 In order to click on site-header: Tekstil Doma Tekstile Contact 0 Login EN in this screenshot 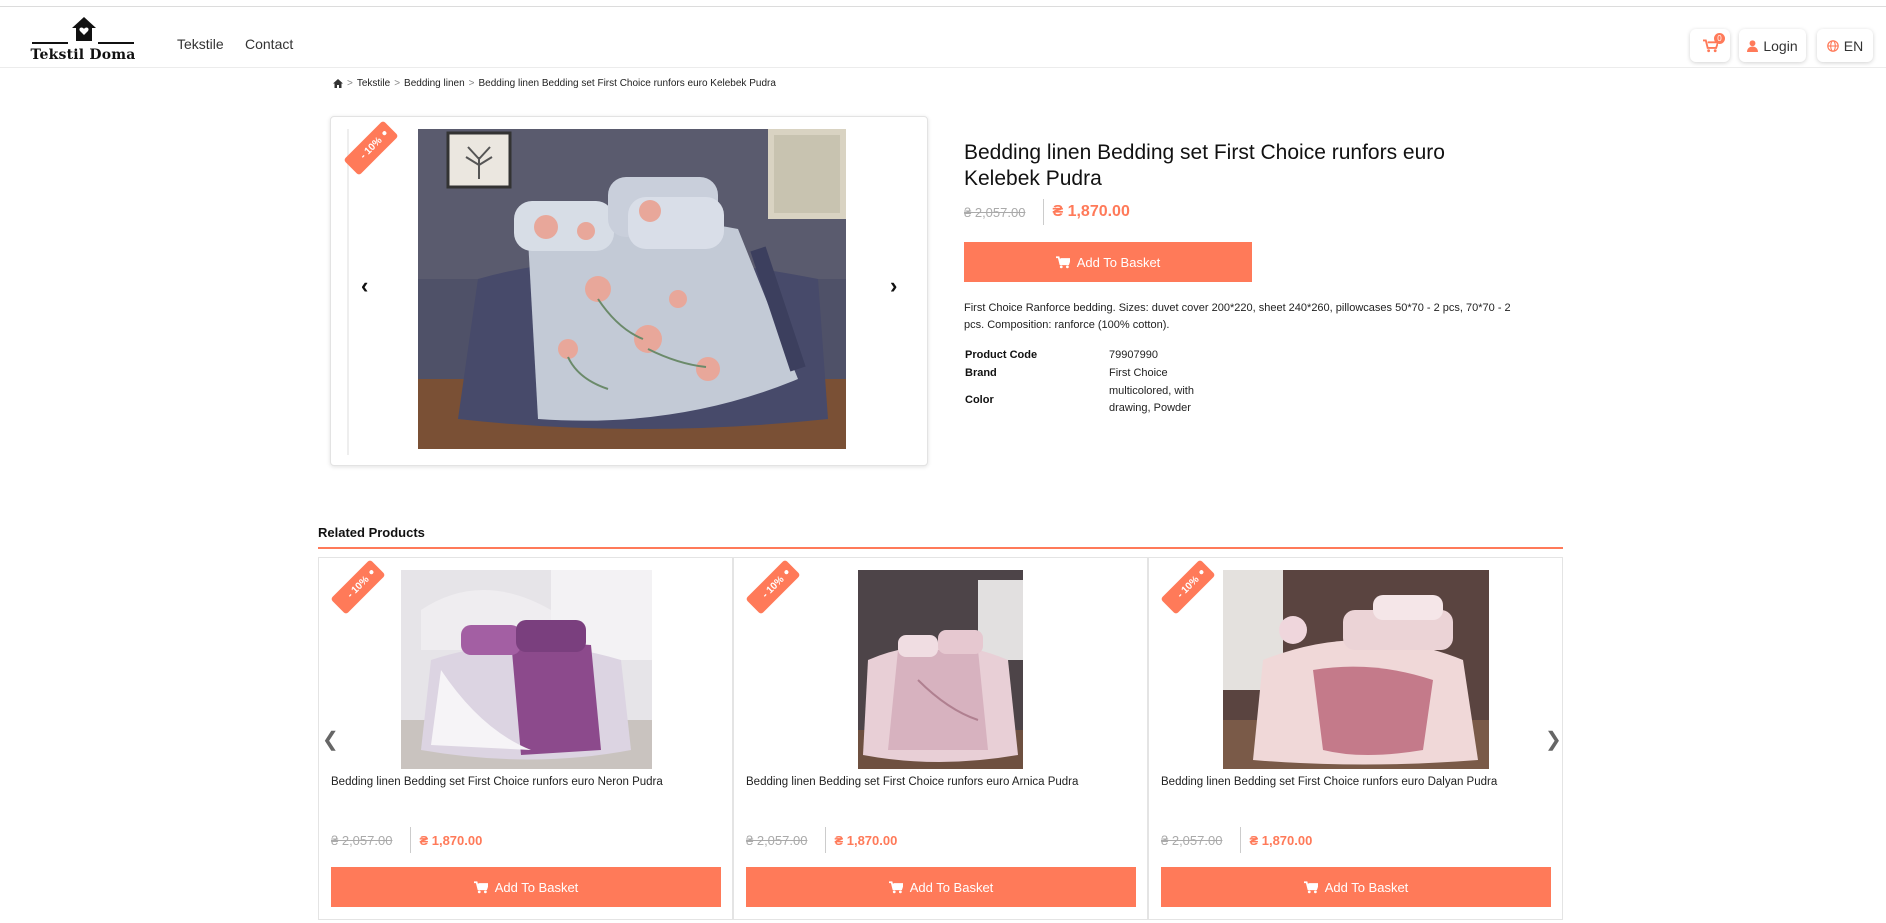, I will do `click(943, 37)`.